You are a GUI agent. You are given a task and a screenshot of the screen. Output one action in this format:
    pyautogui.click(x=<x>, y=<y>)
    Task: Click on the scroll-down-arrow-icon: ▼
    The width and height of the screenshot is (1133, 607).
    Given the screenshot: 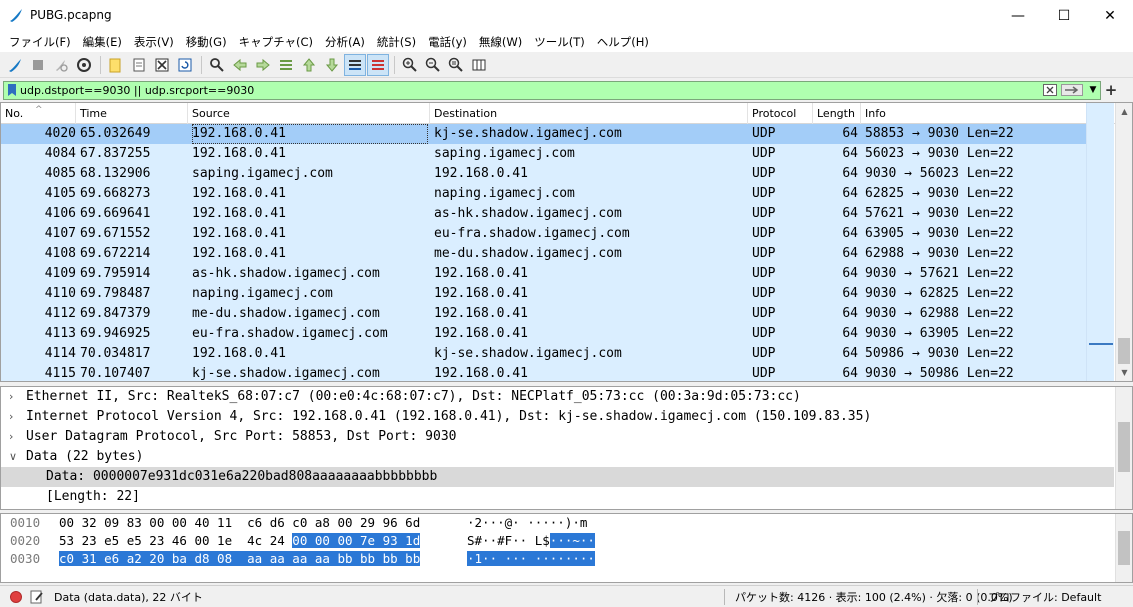 What is the action you would take?
    pyautogui.click(x=1124, y=372)
    